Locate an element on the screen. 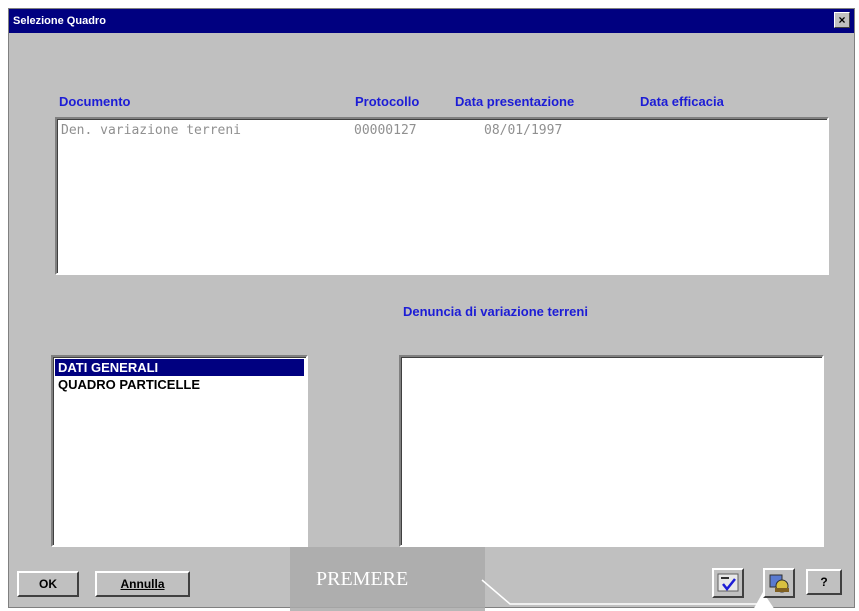 This screenshot has height=611, width=859. tool-icon is located at coordinates (779, 583).